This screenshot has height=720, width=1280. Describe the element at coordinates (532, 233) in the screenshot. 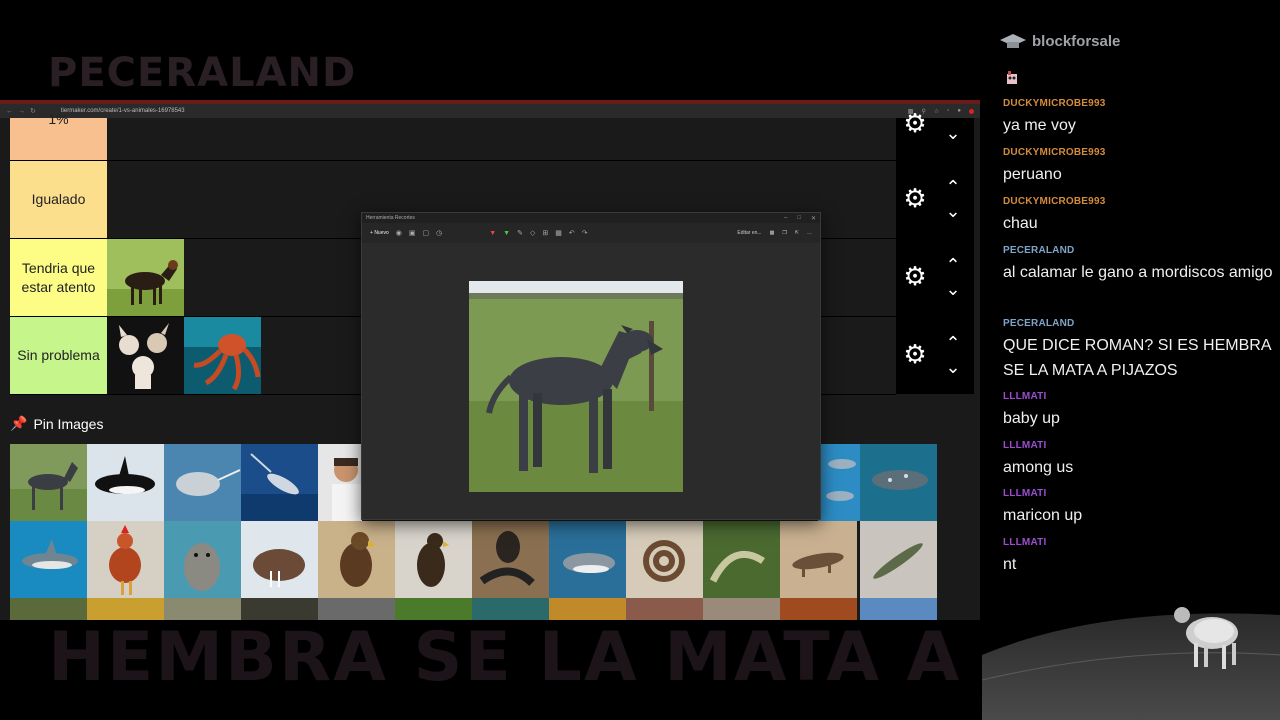

I see `shape-icon: ◇` at that location.